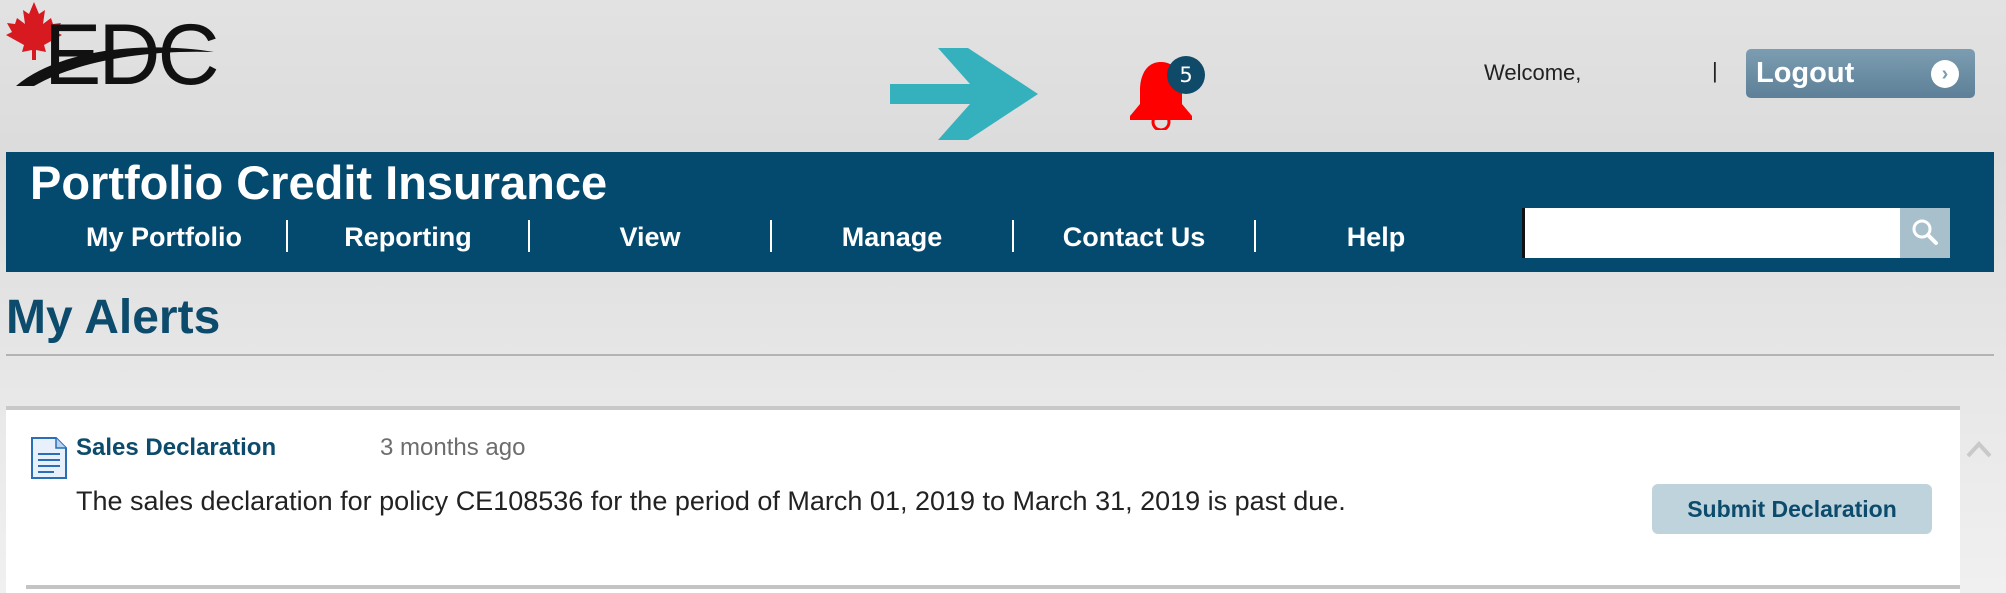 Image resolution: width=2006 pixels, height=593 pixels. What do you see at coordinates (319, 182) in the screenshot?
I see `app-title: Portfolio Credit Insurance` at bounding box center [319, 182].